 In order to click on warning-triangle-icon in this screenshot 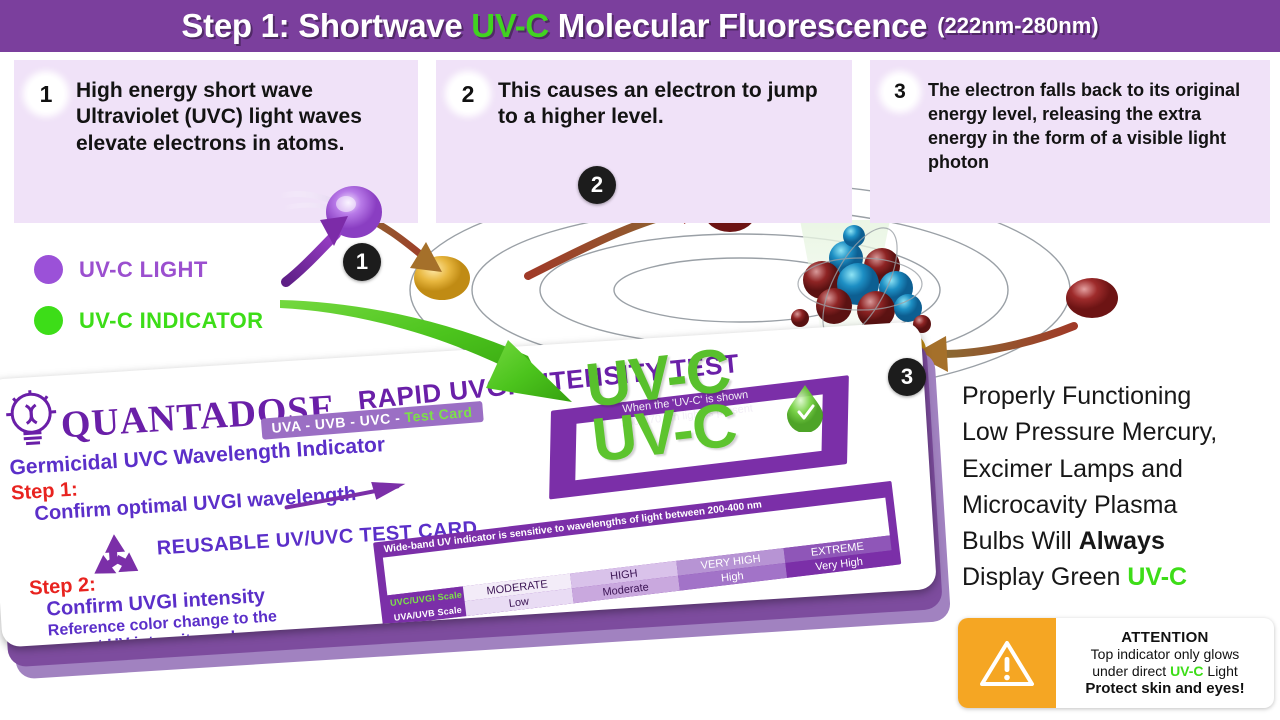, I will do `click(1007, 663)`.